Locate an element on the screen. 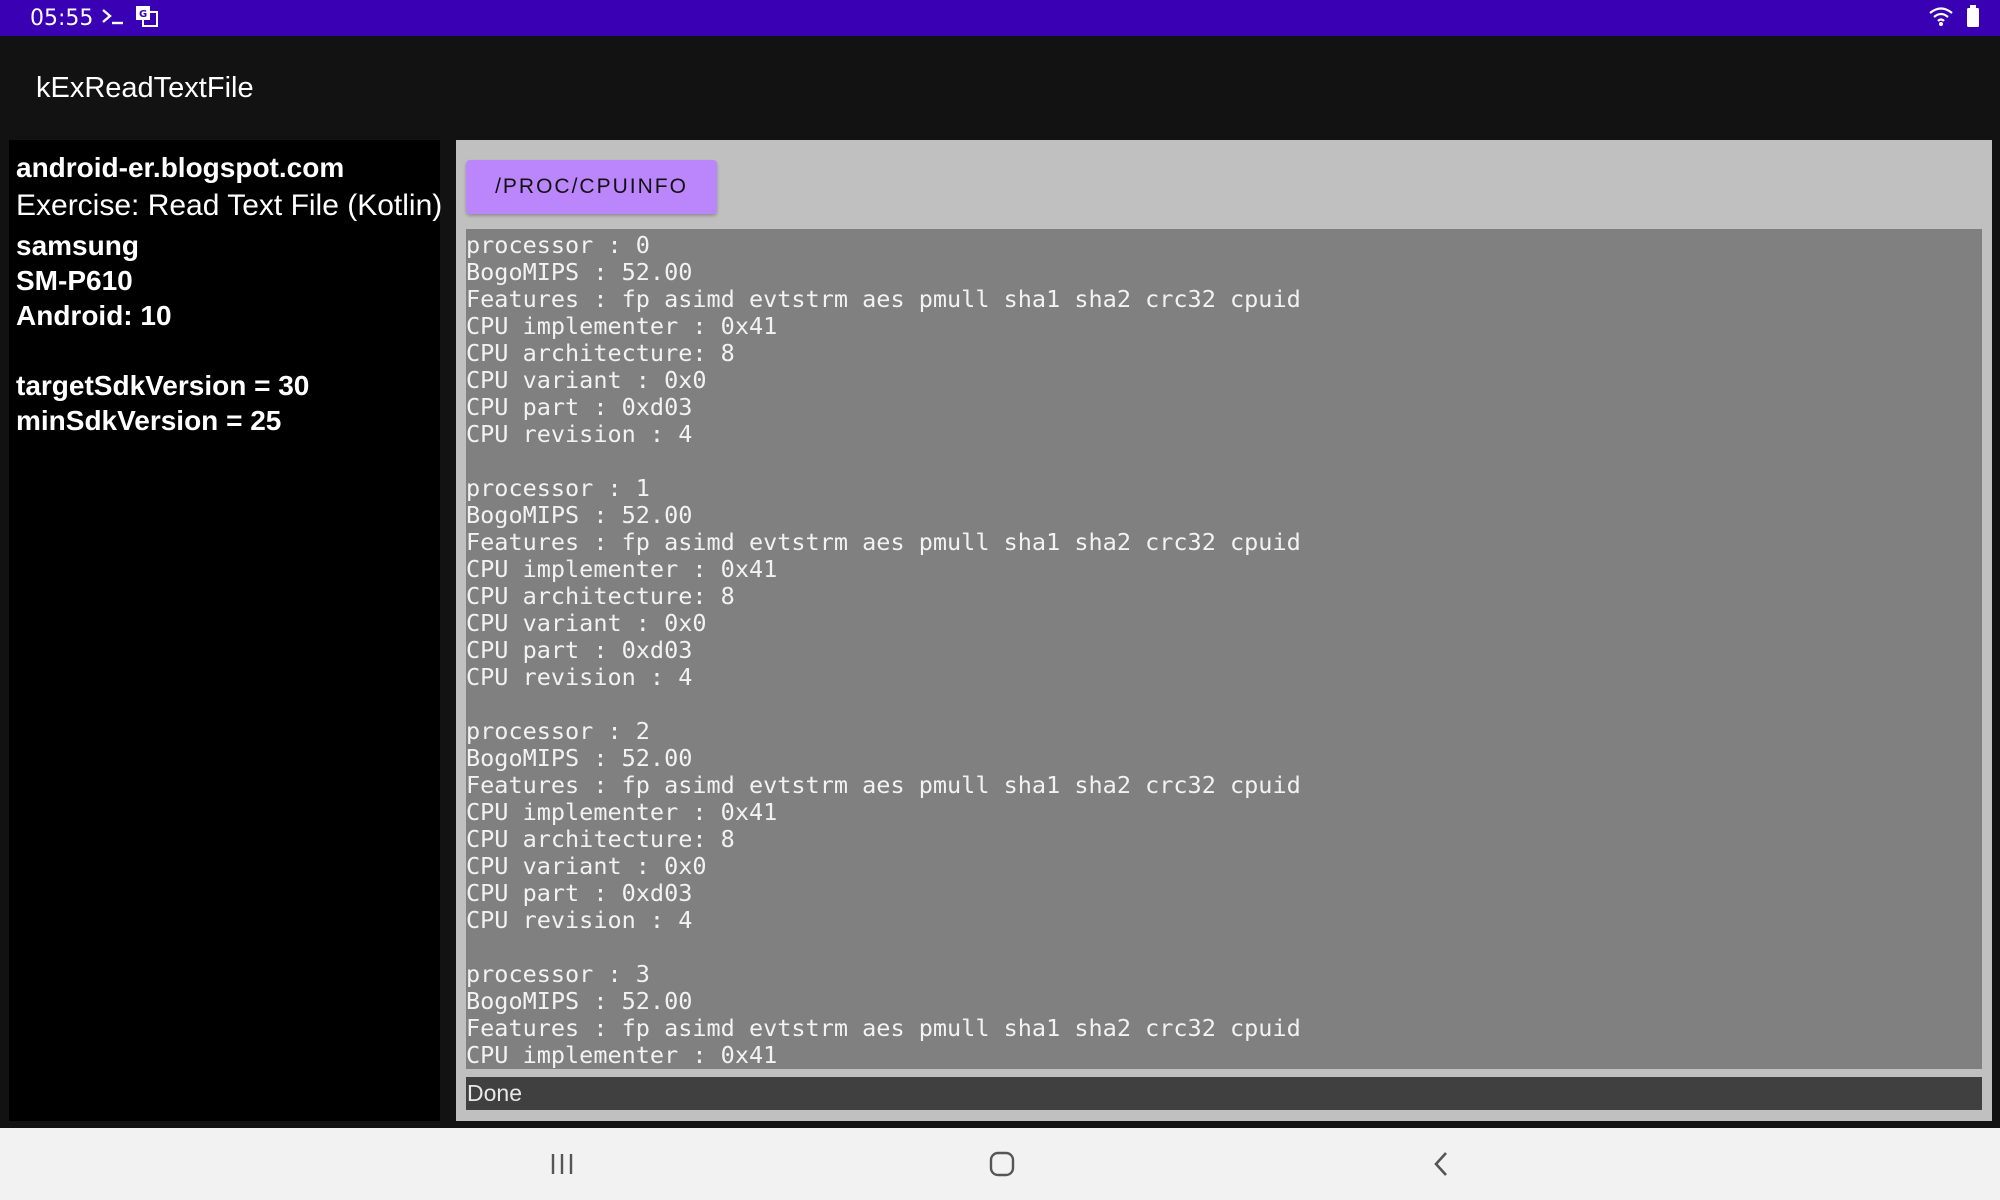  status-bar: 05:55 G is located at coordinates (1000, 18).